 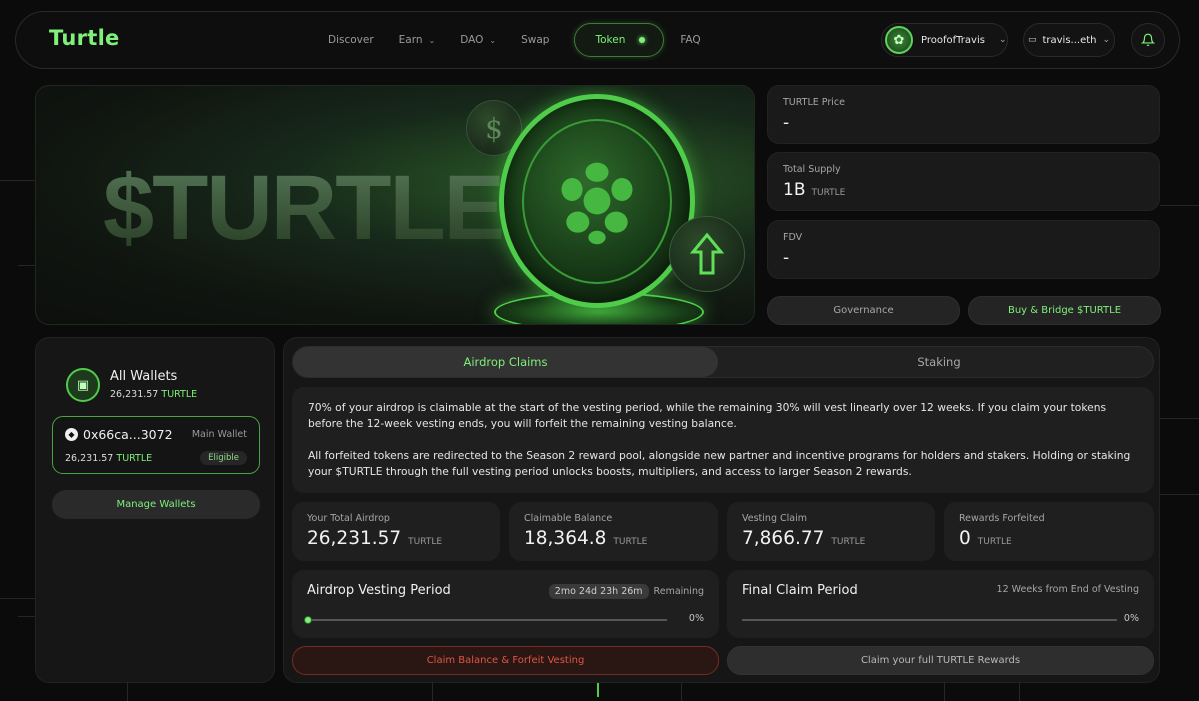 What do you see at coordinates (707, 254) in the screenshot?
I see `arrow-up-coin-icon` at bounding box center [707, 254].